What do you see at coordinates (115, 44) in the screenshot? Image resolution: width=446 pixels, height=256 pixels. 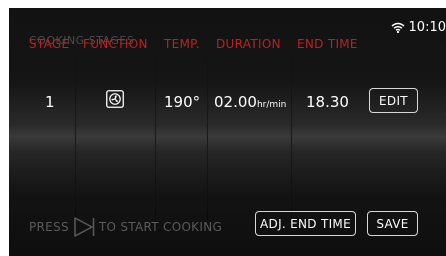 I see `column-header-function: FUNCTION` at bounding box center [115, 44].